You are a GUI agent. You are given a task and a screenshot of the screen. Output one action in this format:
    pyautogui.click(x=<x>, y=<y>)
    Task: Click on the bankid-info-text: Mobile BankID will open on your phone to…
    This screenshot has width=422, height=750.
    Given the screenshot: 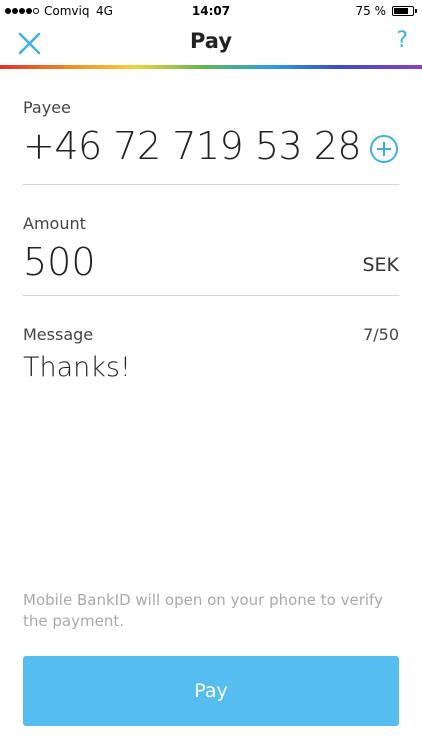 What is the action you would take?
    pyautogui.click(x=203, y=610)
    